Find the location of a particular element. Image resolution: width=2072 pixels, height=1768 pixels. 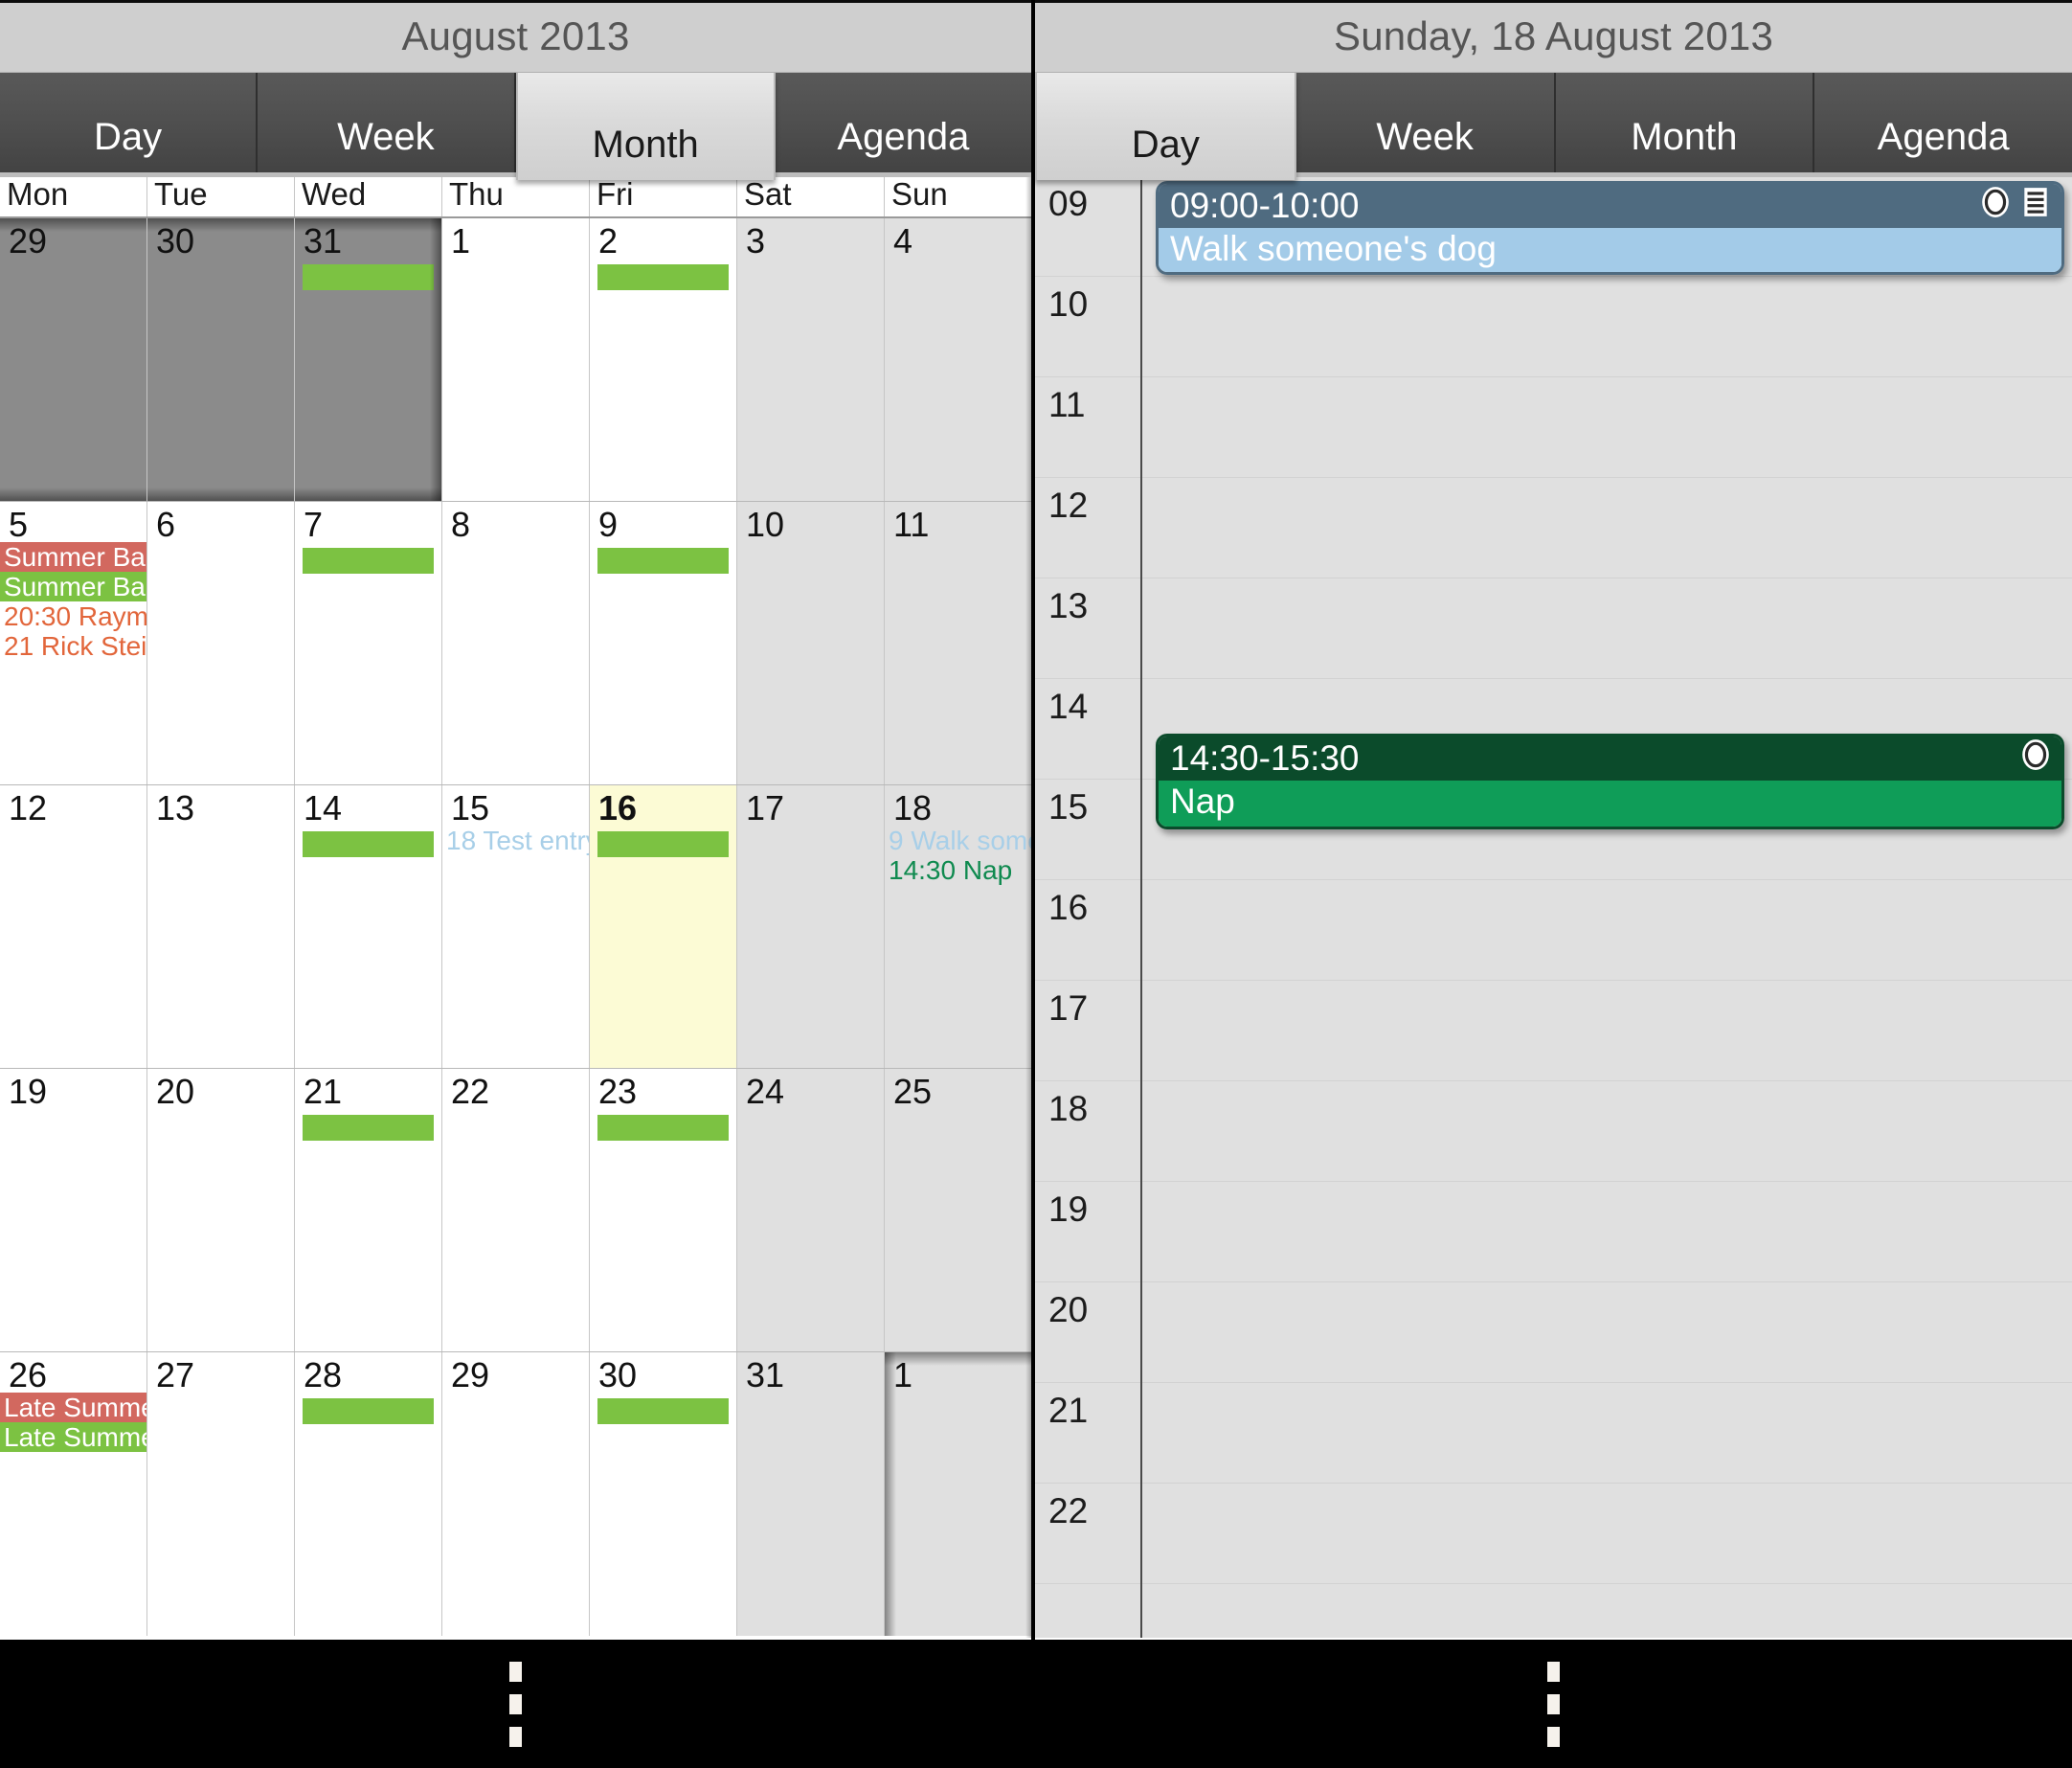

day-cell-3: 3 is located at coordinates (811, 359).